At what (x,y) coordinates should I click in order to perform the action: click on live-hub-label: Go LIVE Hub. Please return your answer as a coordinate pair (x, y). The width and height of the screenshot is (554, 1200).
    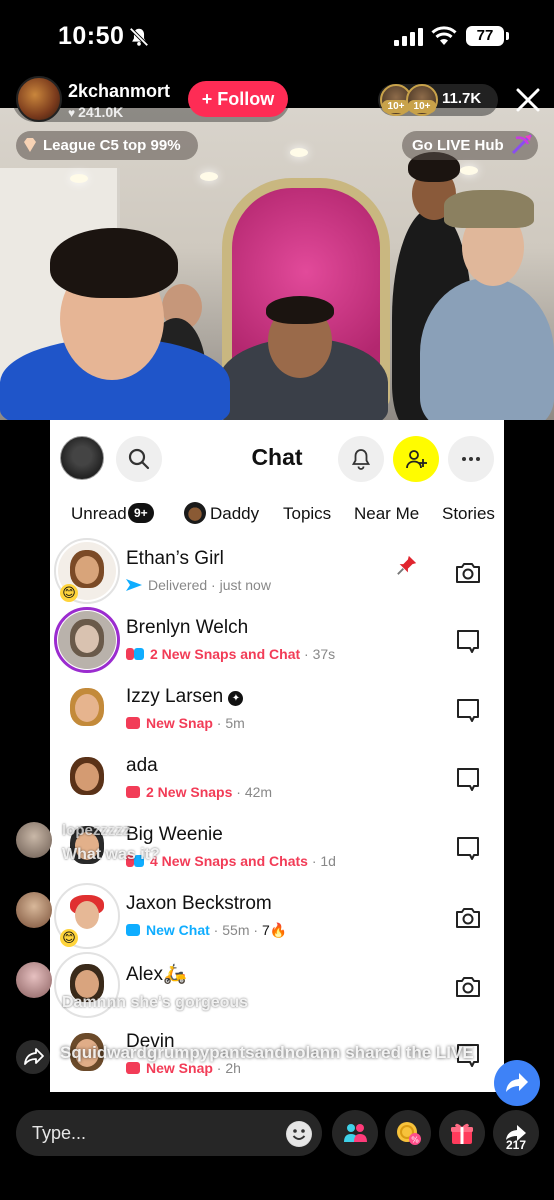
    Looking at the image, I should click on (458, 145).